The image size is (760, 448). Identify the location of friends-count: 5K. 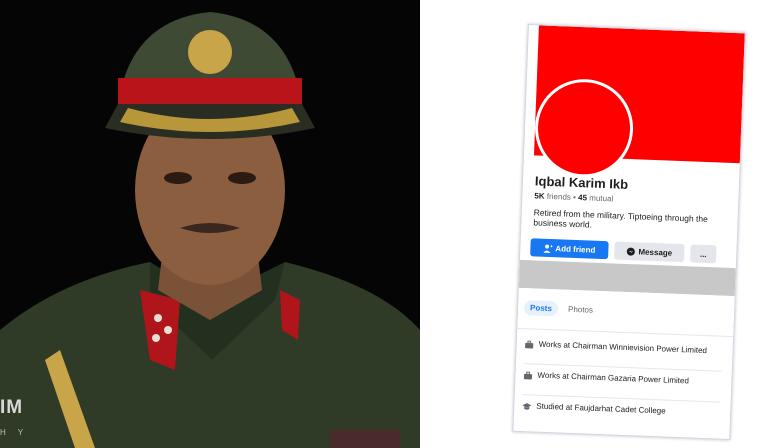
(539, 196).